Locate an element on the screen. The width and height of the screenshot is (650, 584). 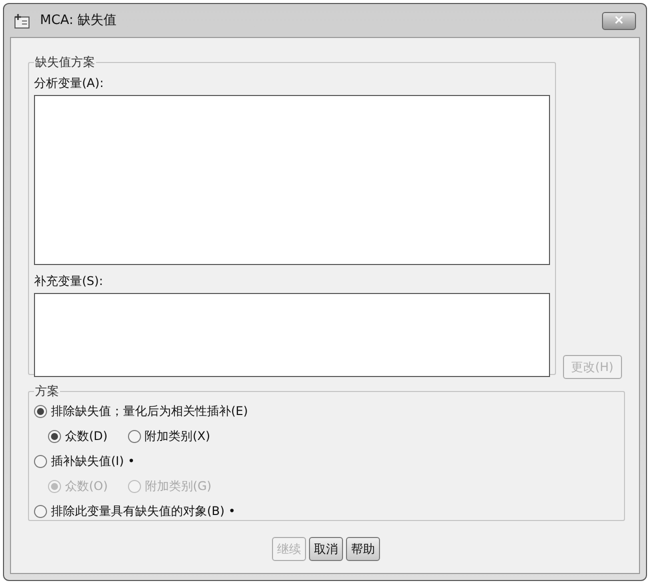
radio-option: 排除此变量具有缺失值的对象(B) • is located at coordinates (135, 511).